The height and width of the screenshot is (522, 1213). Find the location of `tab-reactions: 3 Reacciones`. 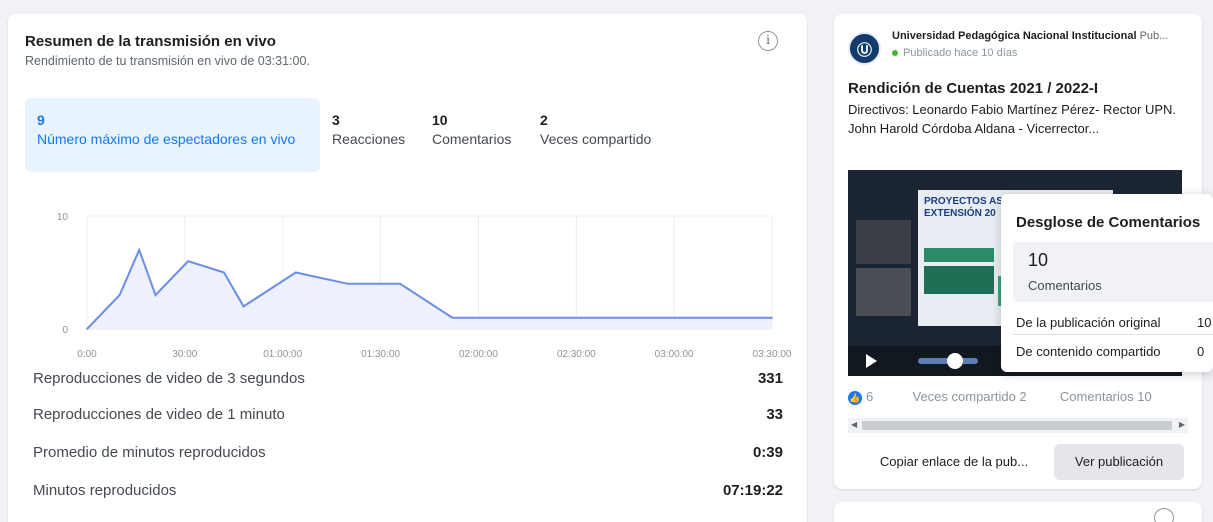

tab-reactions: 3 Reacciones is located at coordinates (370, 135).